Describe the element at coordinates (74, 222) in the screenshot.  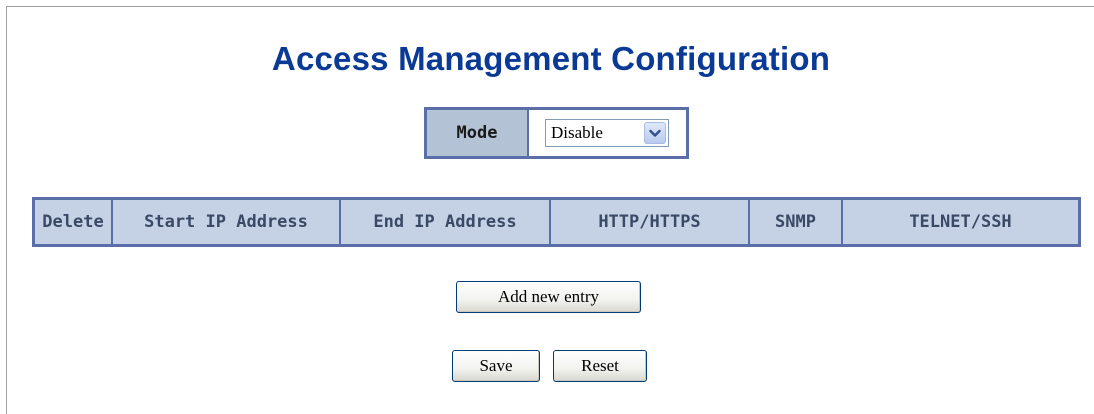
I see `column-header-delete: Delete` at that location.